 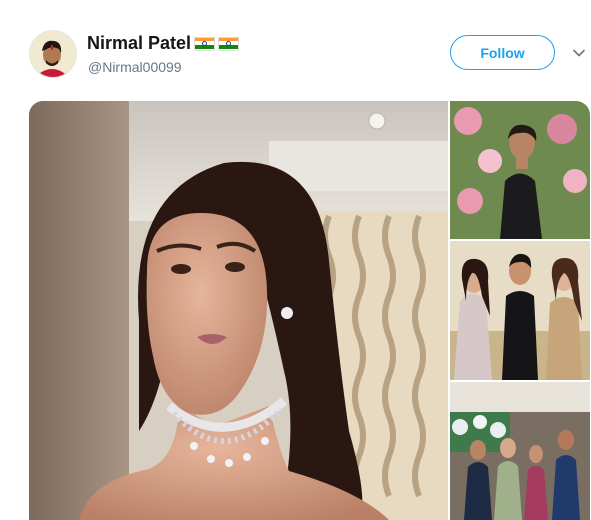 I want to click on author-name: Nirmal Patel, so click(x=139, y=43).